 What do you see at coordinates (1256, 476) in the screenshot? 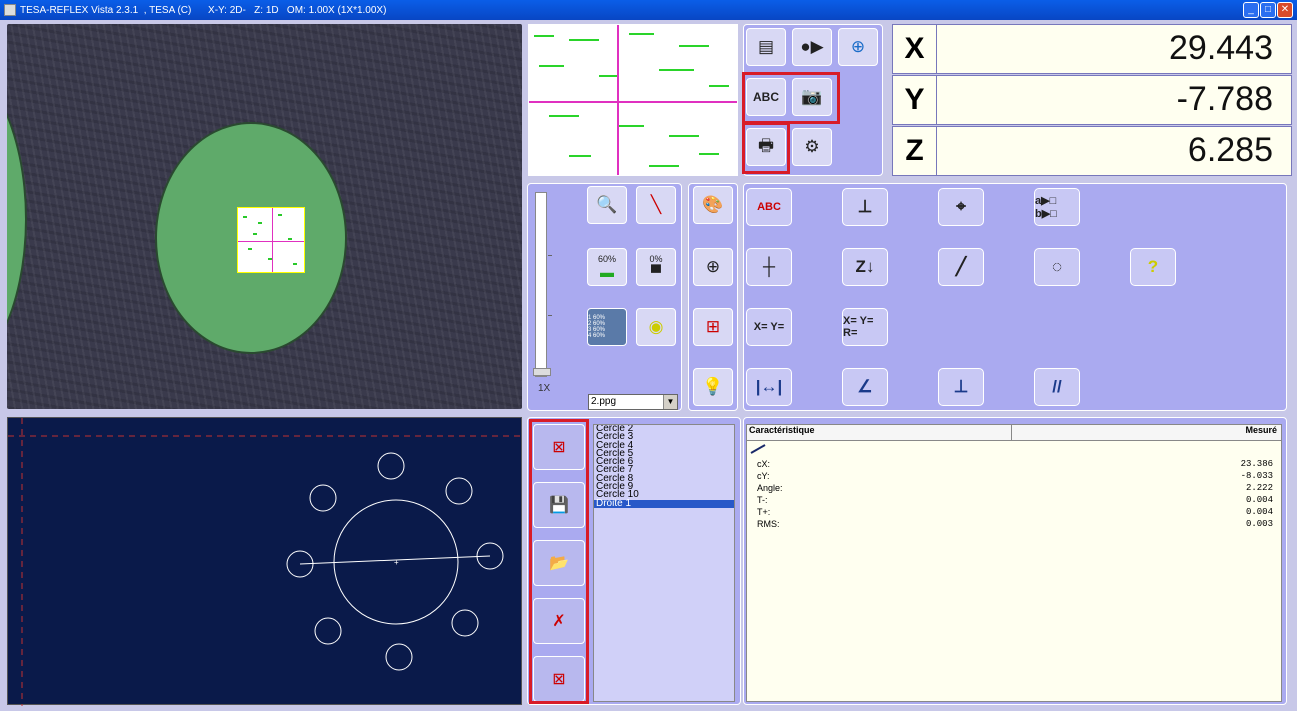
I see `row-value: -8.033` at bounding box center [1256, 476].